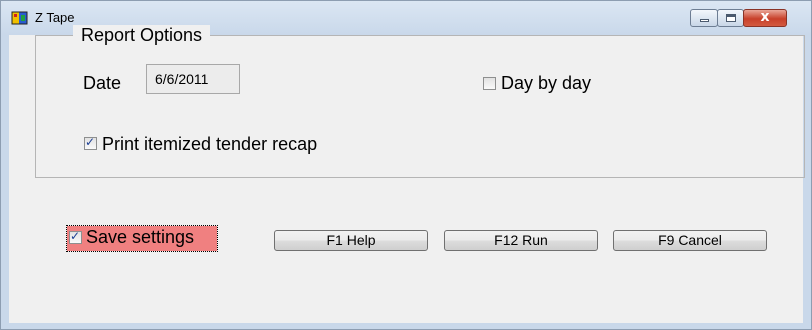  I want to click on window-title: Z Tape, so click(55, 17).